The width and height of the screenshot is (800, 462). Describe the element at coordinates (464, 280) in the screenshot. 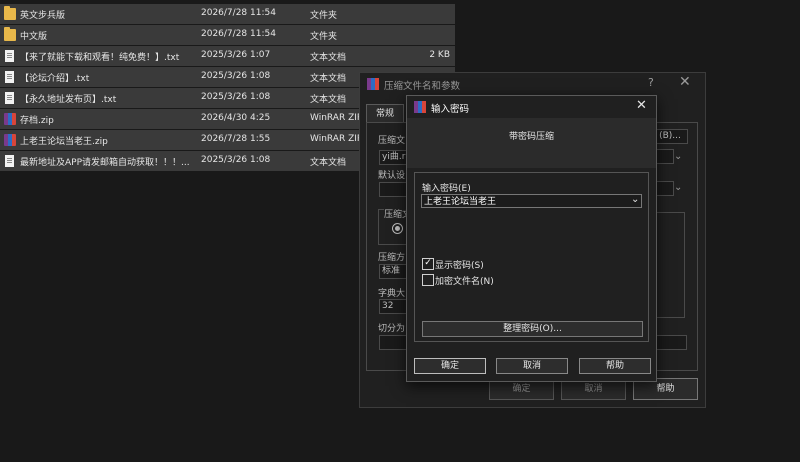

I see `encrypt-filenames-label: 加密文件名(N)` at that location.